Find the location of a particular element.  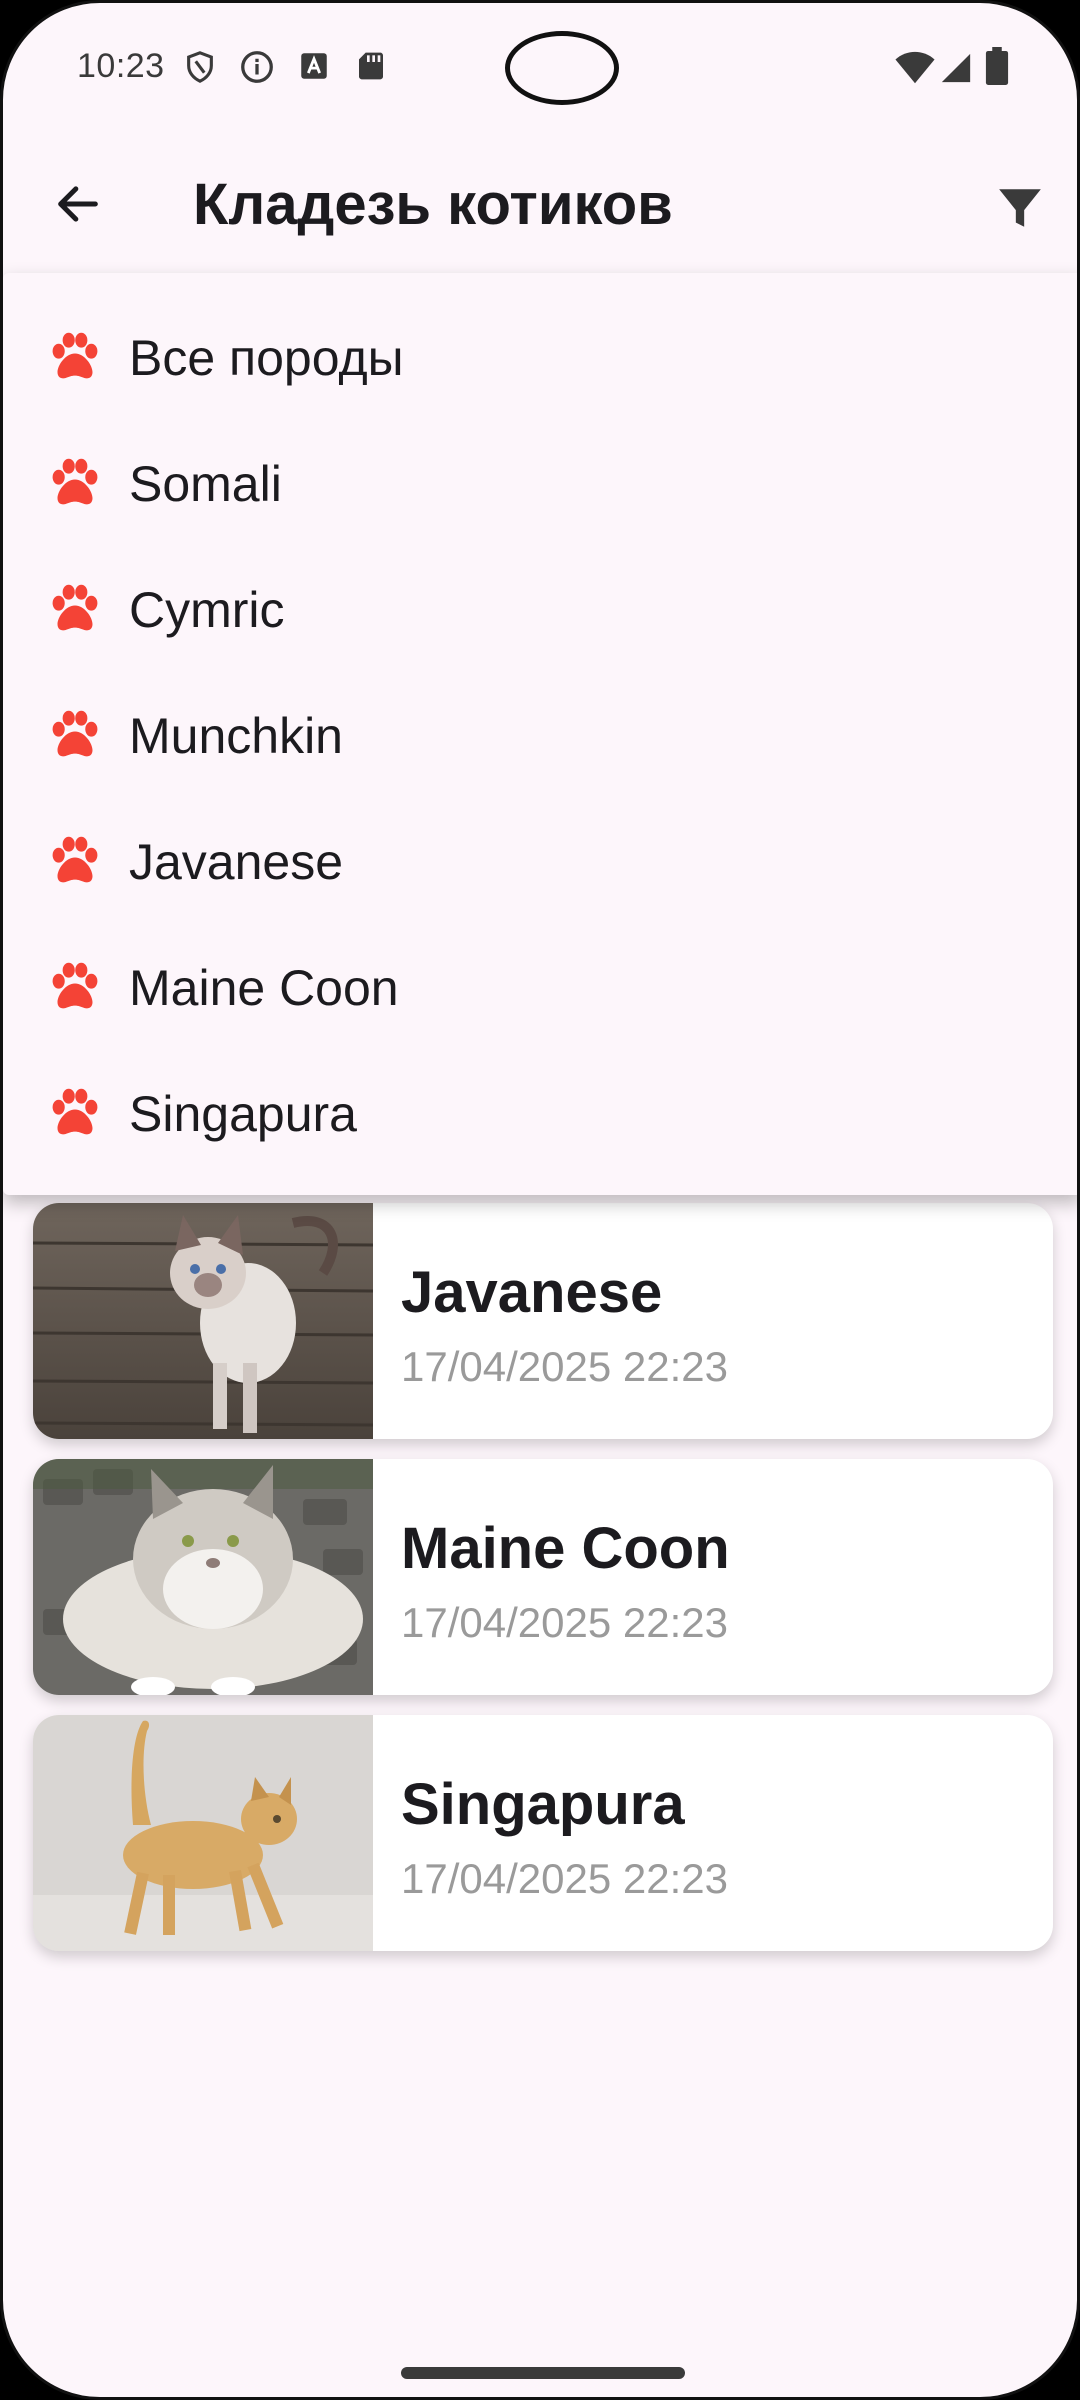

cat-card: Maine Coon 17/04/2025 22:23 is located at coordinates (543, 1577).